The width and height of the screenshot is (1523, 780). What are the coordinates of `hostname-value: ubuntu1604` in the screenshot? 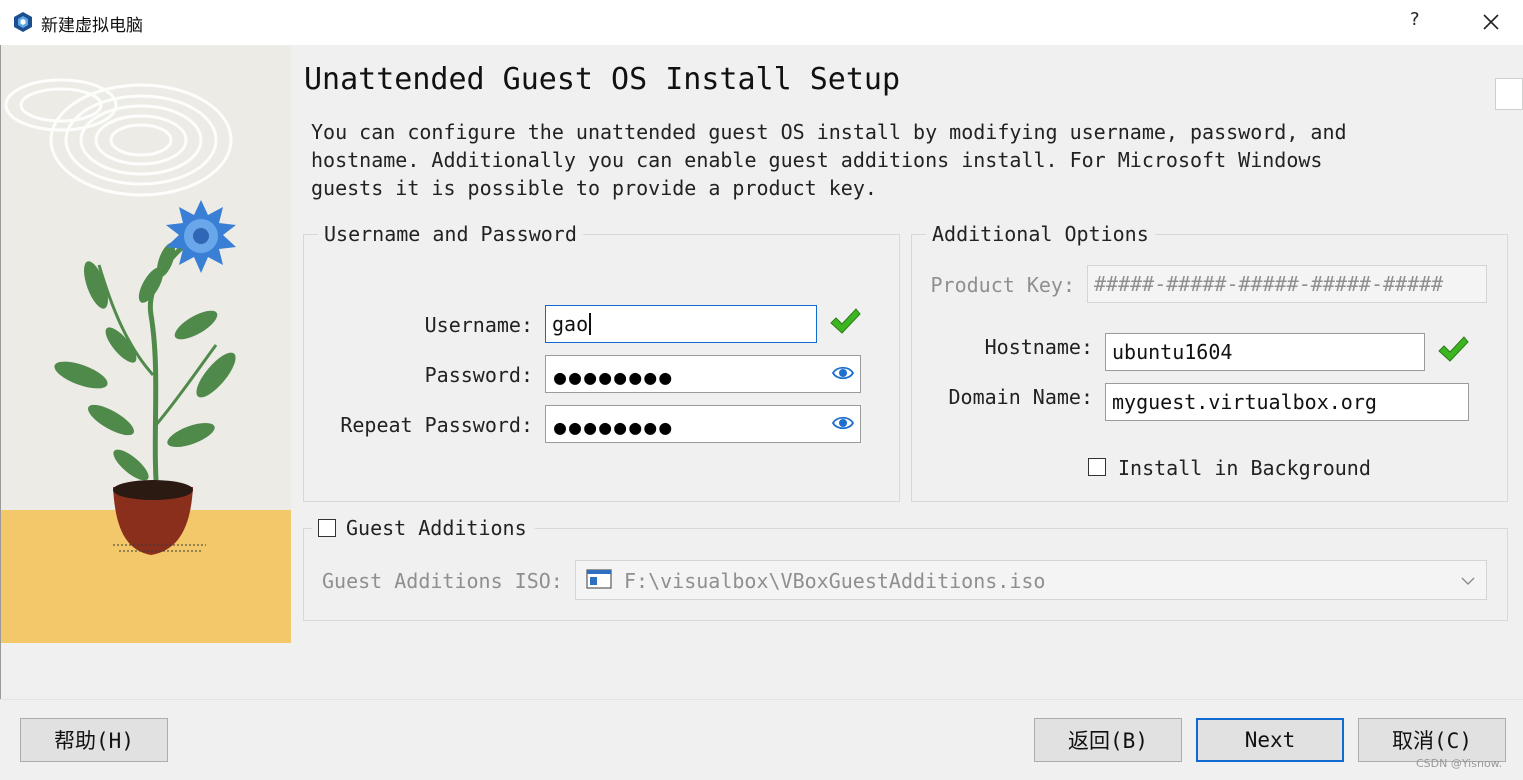 It's located at (1172, 352).